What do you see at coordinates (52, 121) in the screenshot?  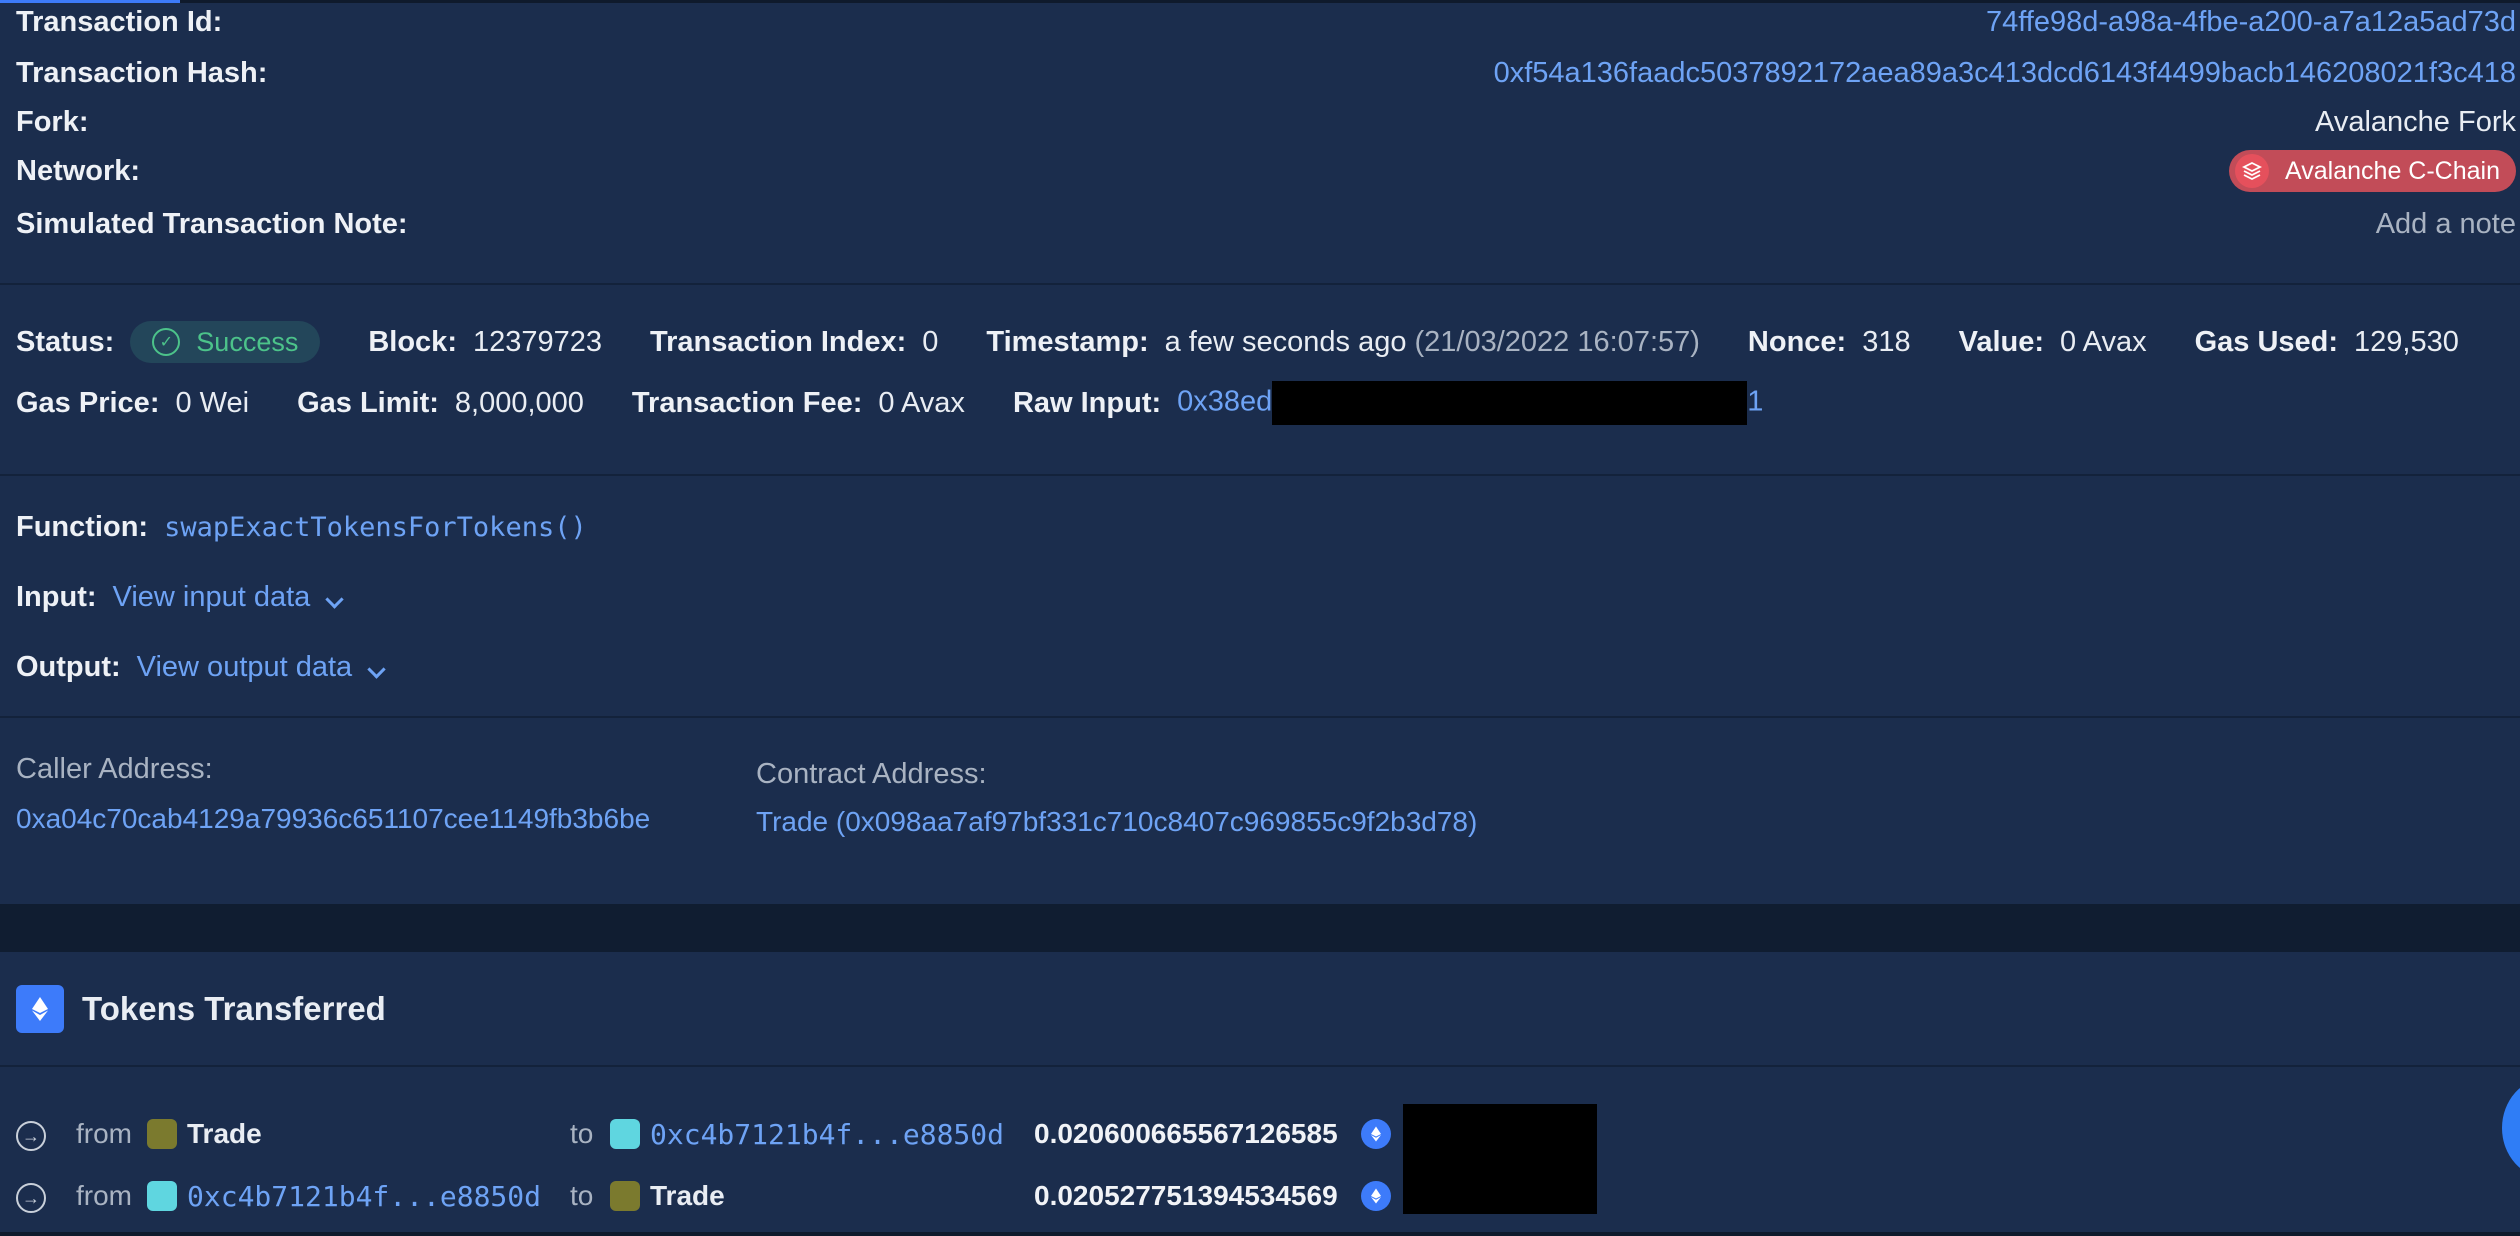 I see `fork-label: Fork:` at bounding box center [52, 121].